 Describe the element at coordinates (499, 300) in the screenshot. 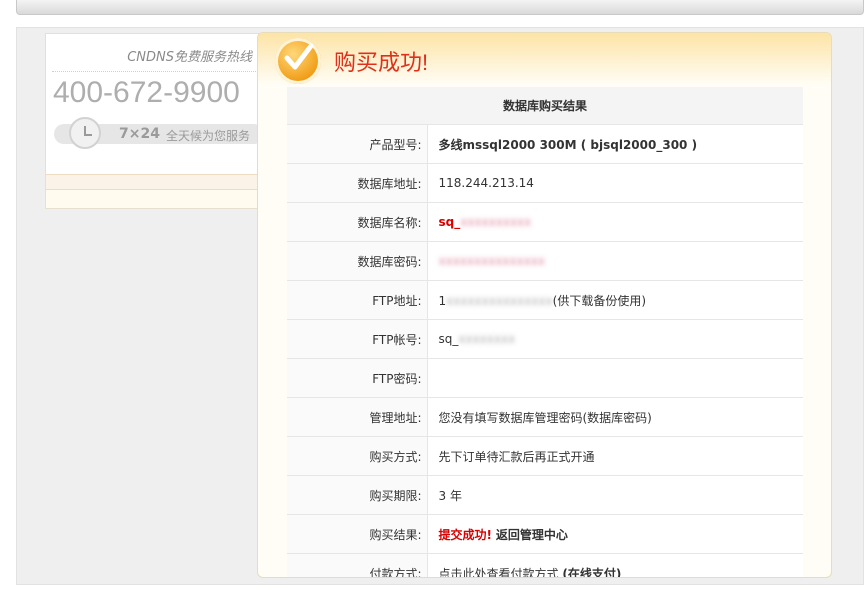

I see `ftp-address-redacted: xxxxxxxxxxxxxxx` at that location.